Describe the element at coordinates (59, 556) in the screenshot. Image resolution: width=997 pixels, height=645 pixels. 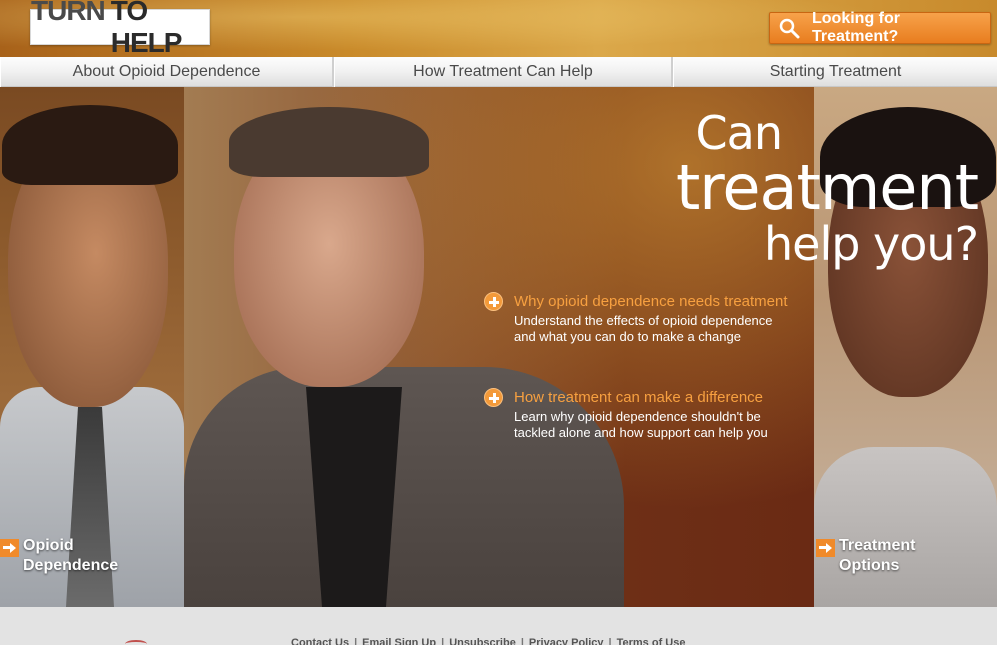
I see `opioid-dependence-link: Opioid Dependence` at that location.